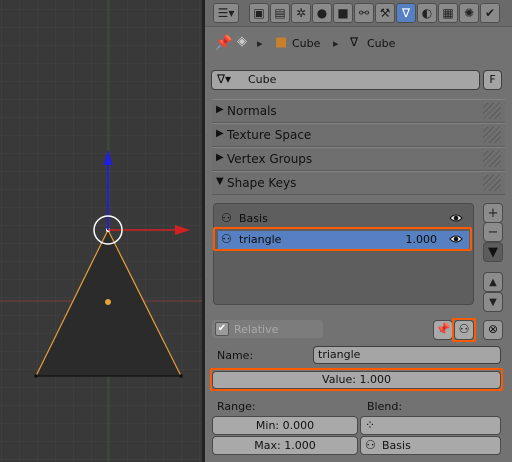 The image size is (512, 462). I want to click on triangle-down-icon: ▼, so click(493, 252).